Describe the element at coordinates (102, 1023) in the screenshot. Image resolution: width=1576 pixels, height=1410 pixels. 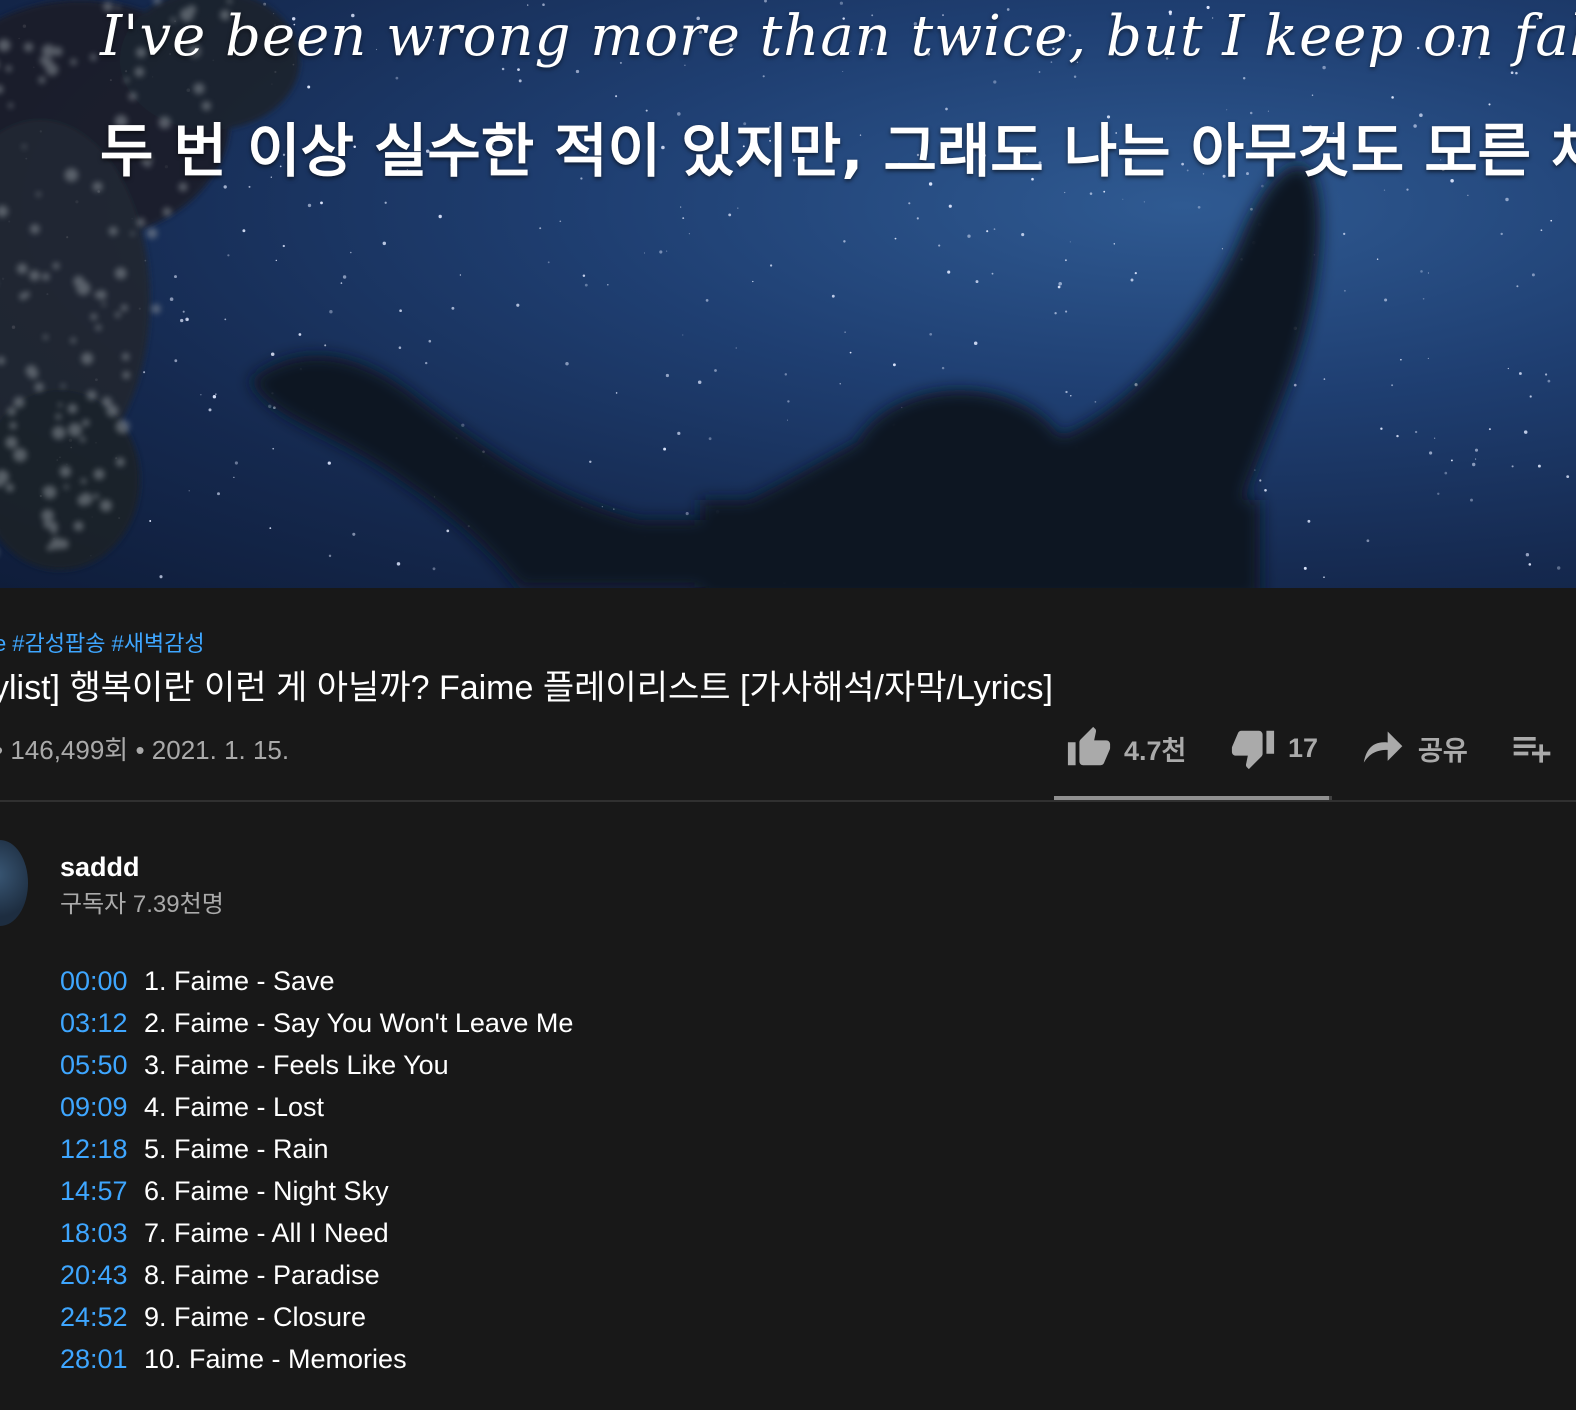
I see `timestamp-link: 03:12` at that location.